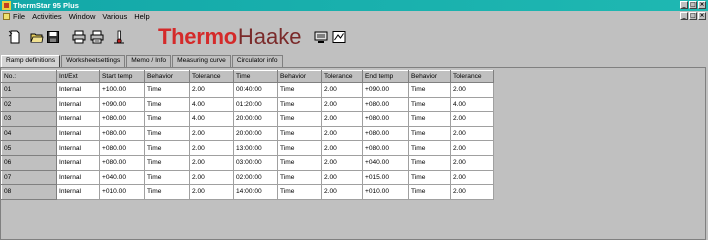 The image size is (708, 240). I want to click on table-cell: 14:00:00, so click(255, 192).